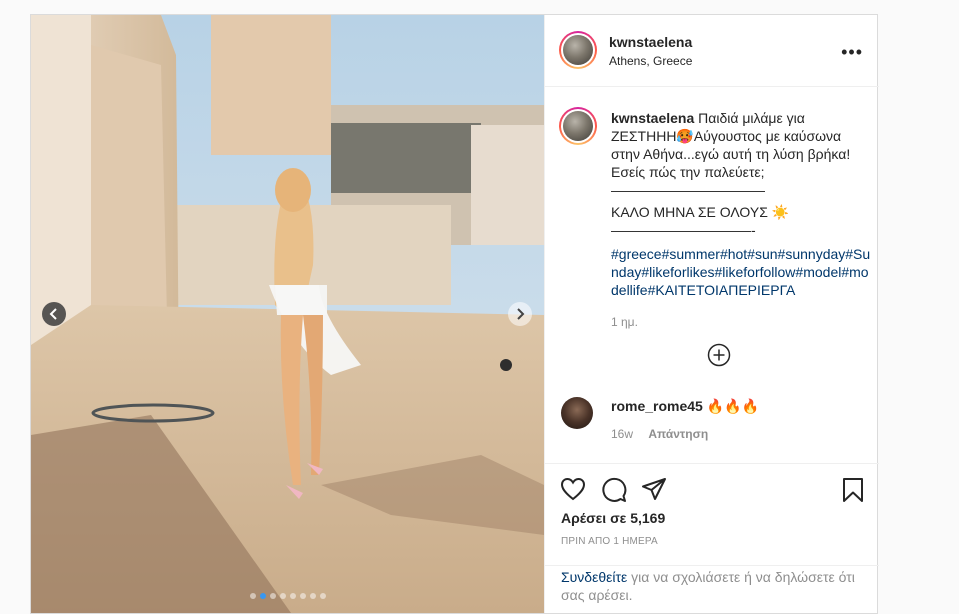 This screenshot has width=959, height=614. I want to click on post-actions: Αρέσει σε 5,169 ΠΡΙΝ ΑΠΟ 1 ΗΜΕΡΑ, so click(712, 515).